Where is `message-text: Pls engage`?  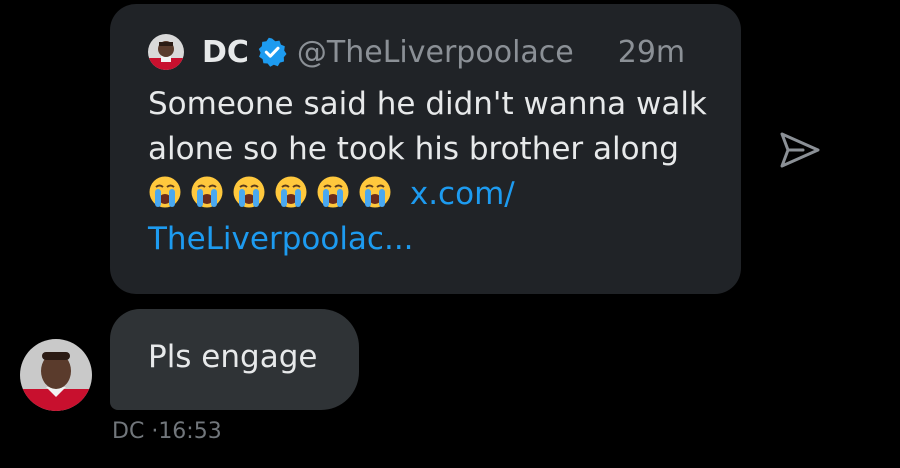
message-text: Pls engage is located at coordinates (233, 357).